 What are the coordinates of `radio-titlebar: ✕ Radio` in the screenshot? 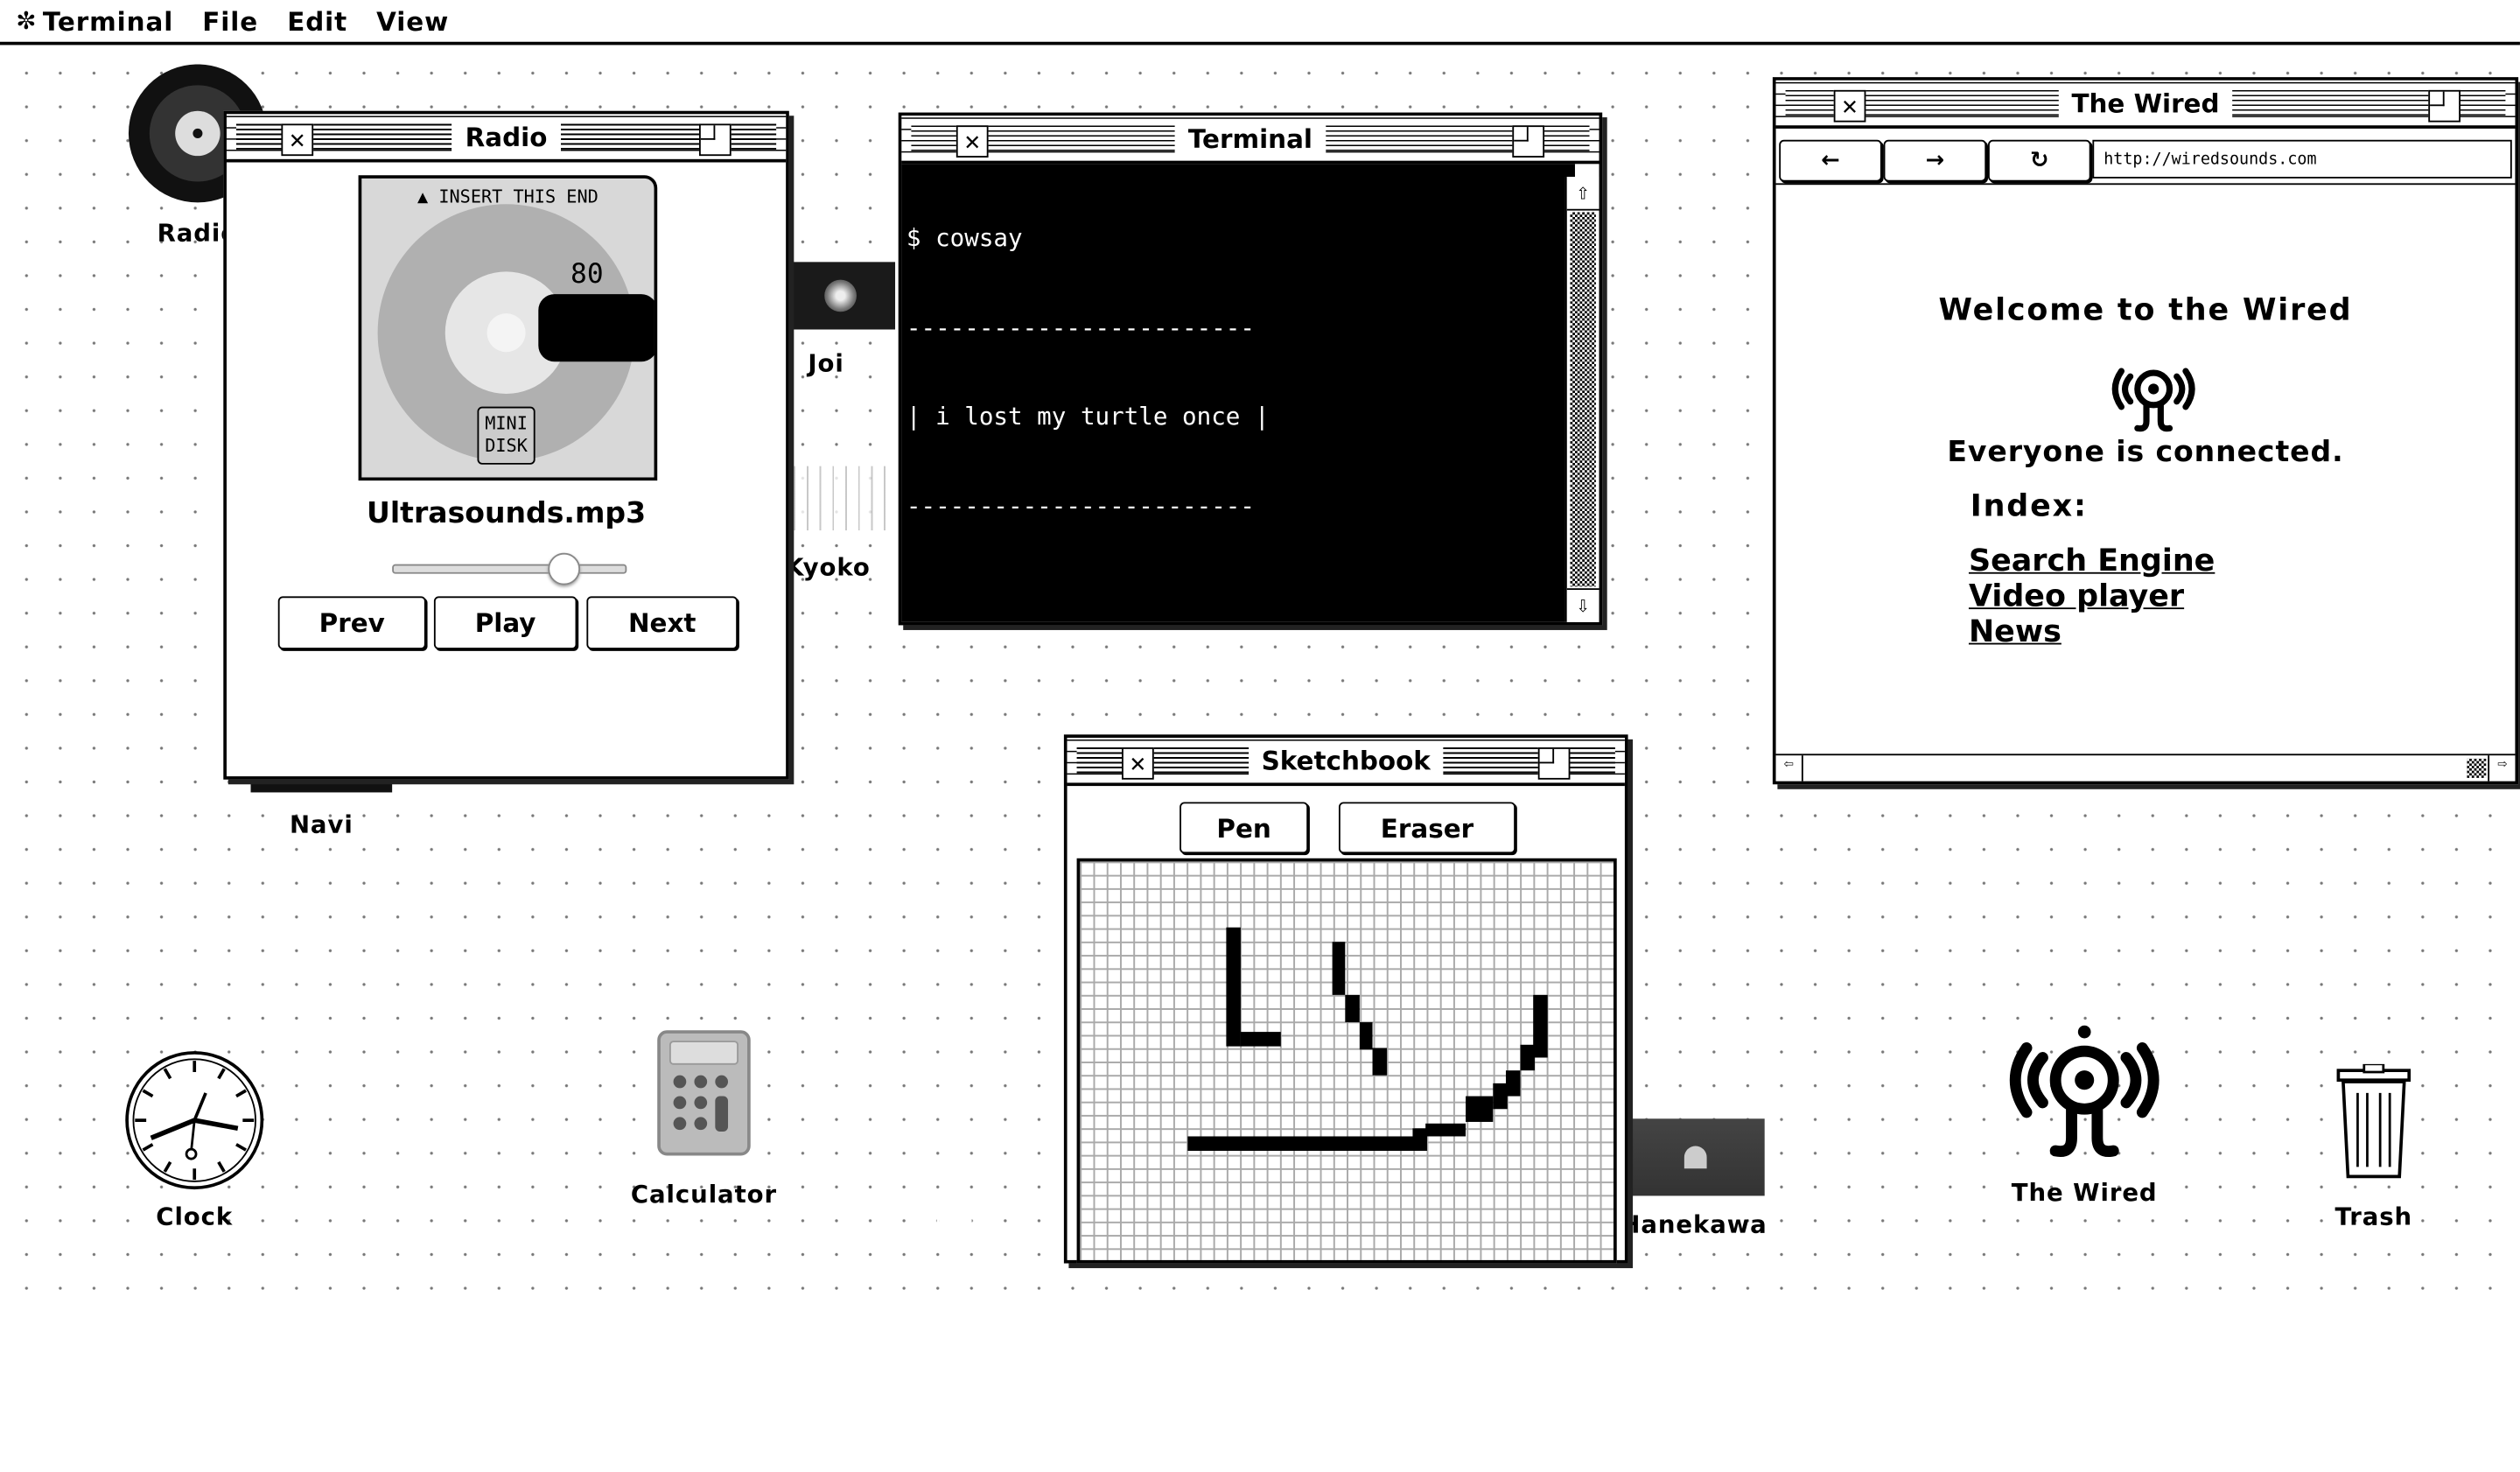 It's located at (506, 138).